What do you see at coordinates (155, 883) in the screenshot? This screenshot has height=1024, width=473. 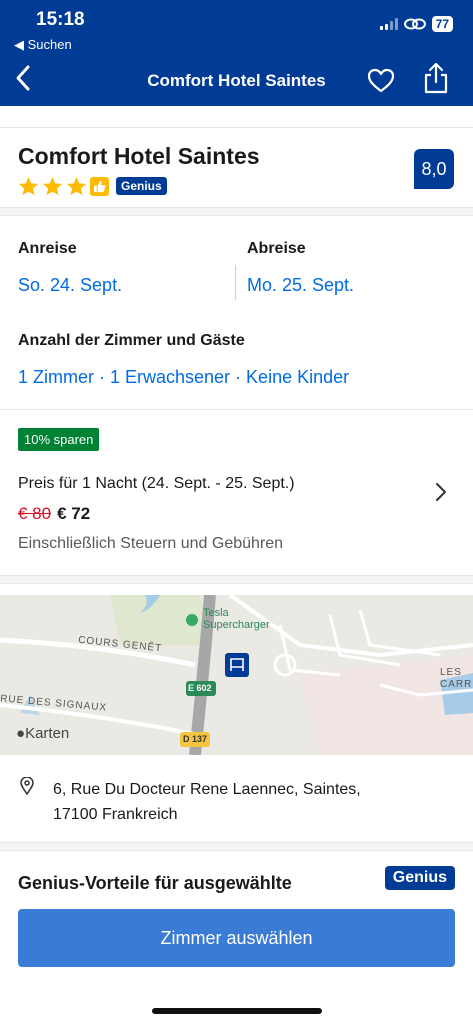 I see `genius-section-title: Genius-Vorteile für ausgewählte` at bounding box center [155, 883].